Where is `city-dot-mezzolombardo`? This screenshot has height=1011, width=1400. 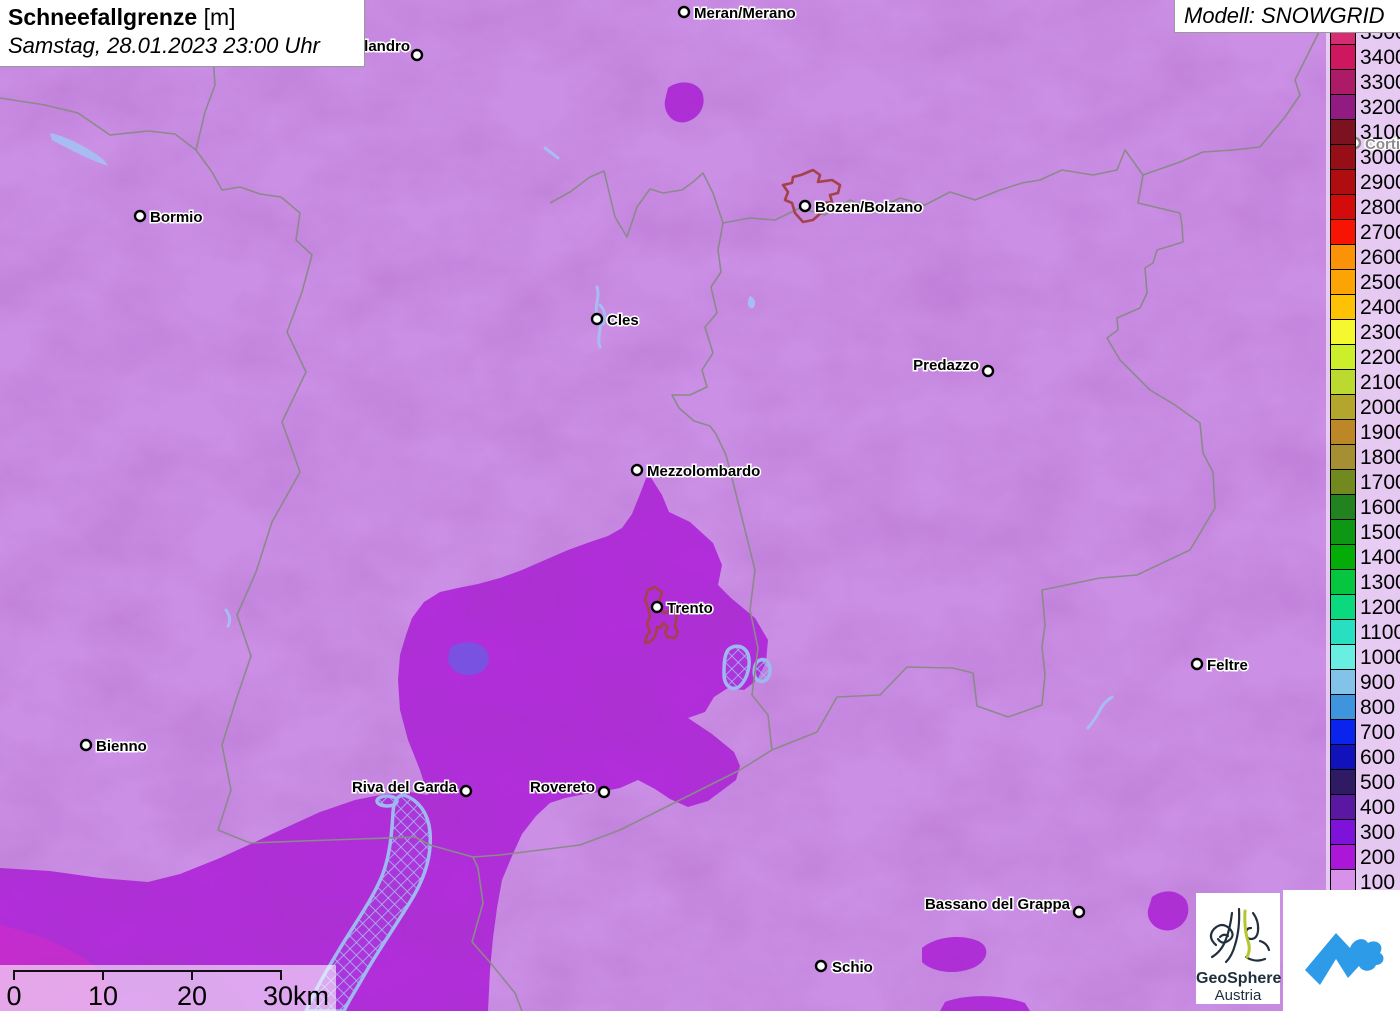
city-dot-mezzolombardo is located at coordinates (637, 470).